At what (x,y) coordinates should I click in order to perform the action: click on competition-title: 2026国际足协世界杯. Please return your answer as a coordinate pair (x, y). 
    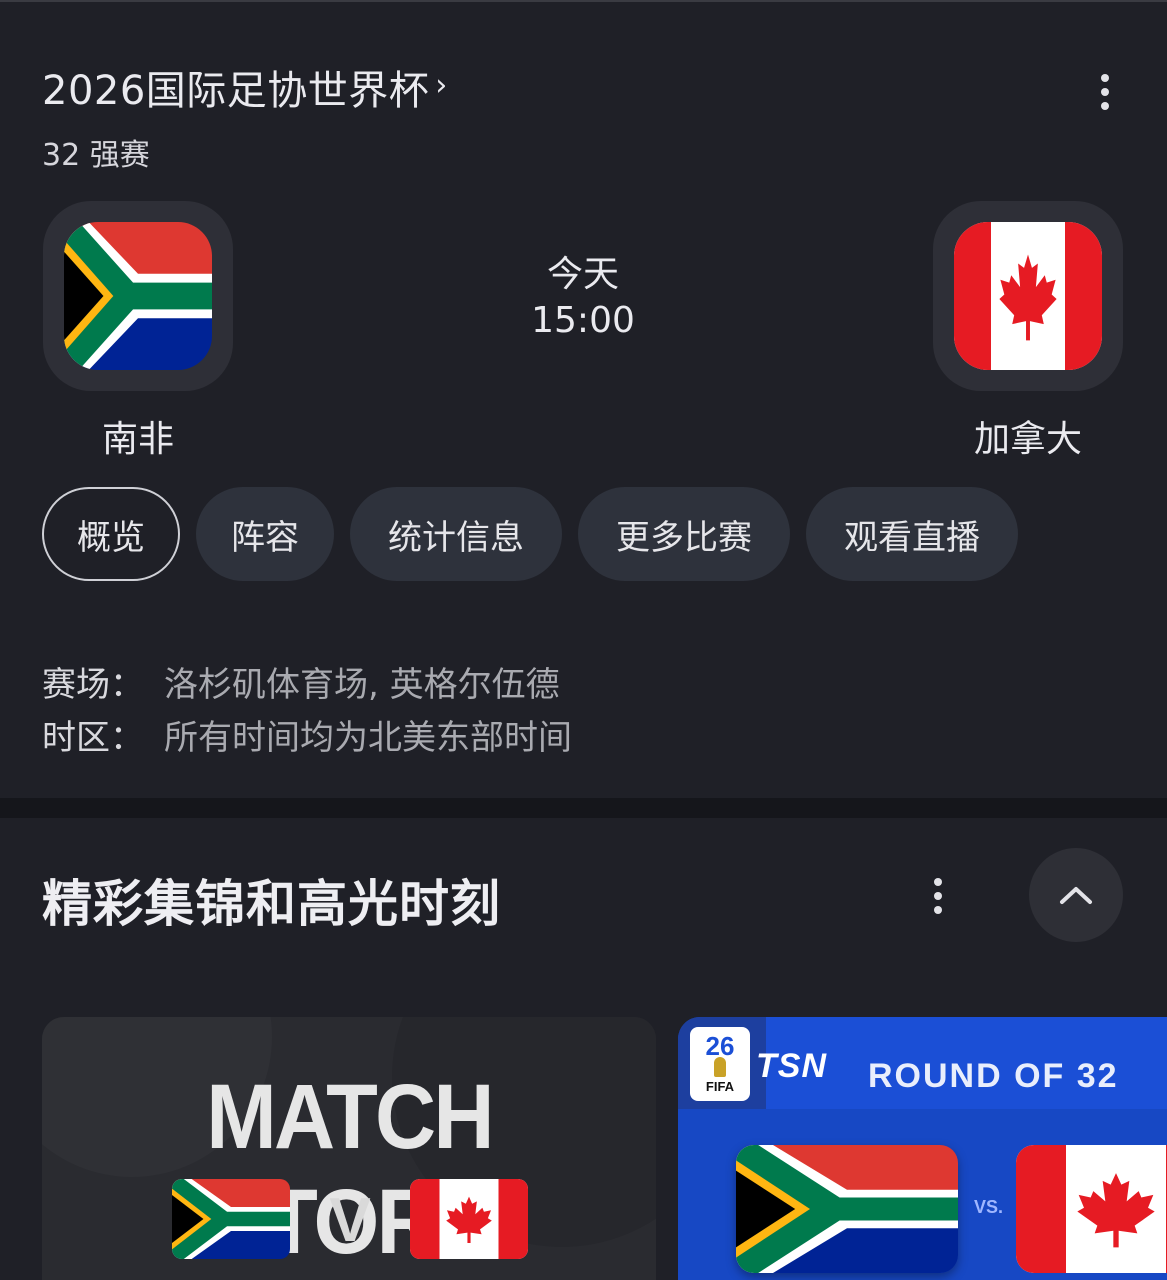
    Looking at the image, I should click on (236, 91).